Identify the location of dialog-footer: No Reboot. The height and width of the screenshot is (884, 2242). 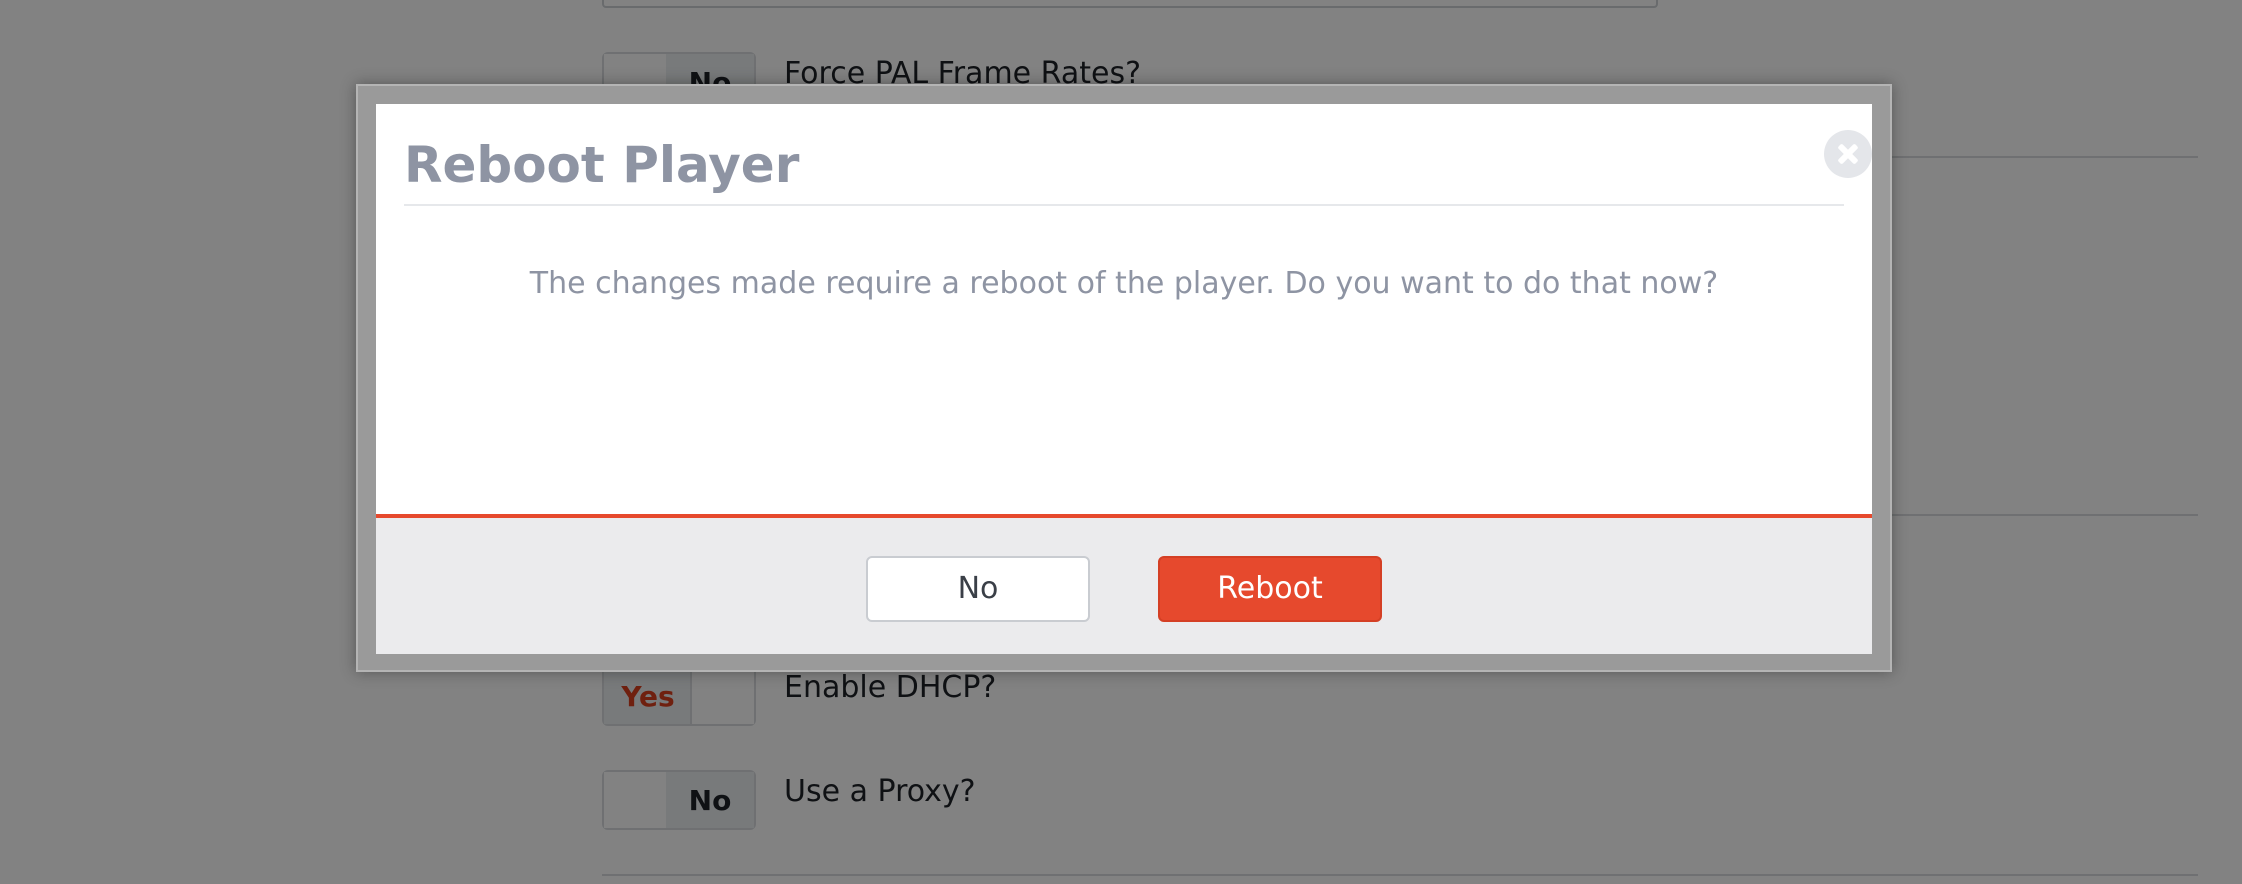
(1124, 584).